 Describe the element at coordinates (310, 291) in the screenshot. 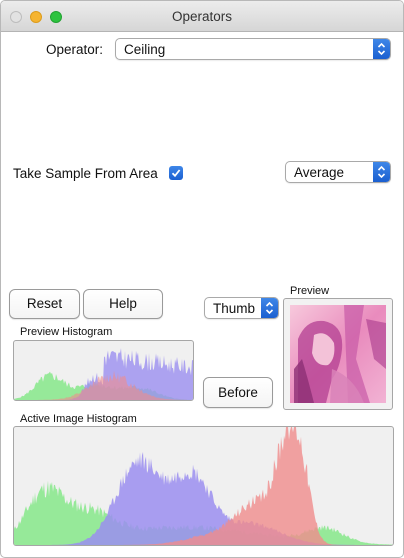

I see `preview-label: Preview` at that location.